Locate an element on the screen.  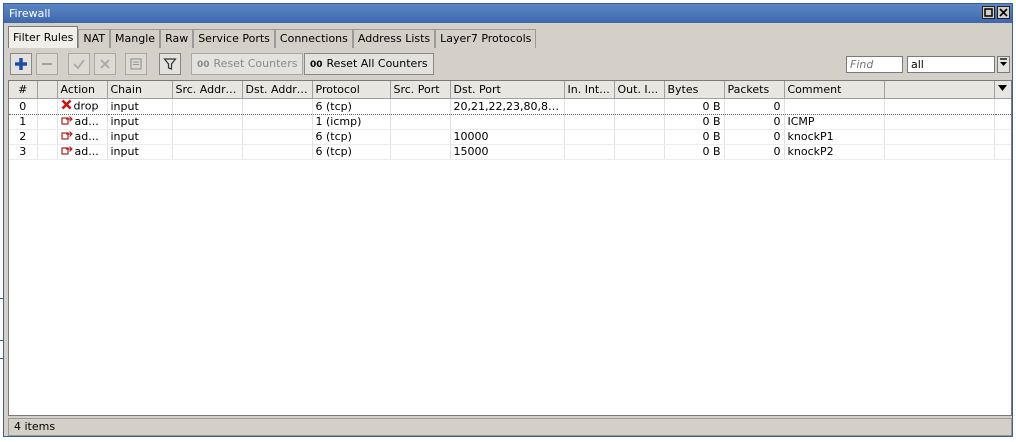
counter-glyph: 00 is located at coordinates (316, 65).